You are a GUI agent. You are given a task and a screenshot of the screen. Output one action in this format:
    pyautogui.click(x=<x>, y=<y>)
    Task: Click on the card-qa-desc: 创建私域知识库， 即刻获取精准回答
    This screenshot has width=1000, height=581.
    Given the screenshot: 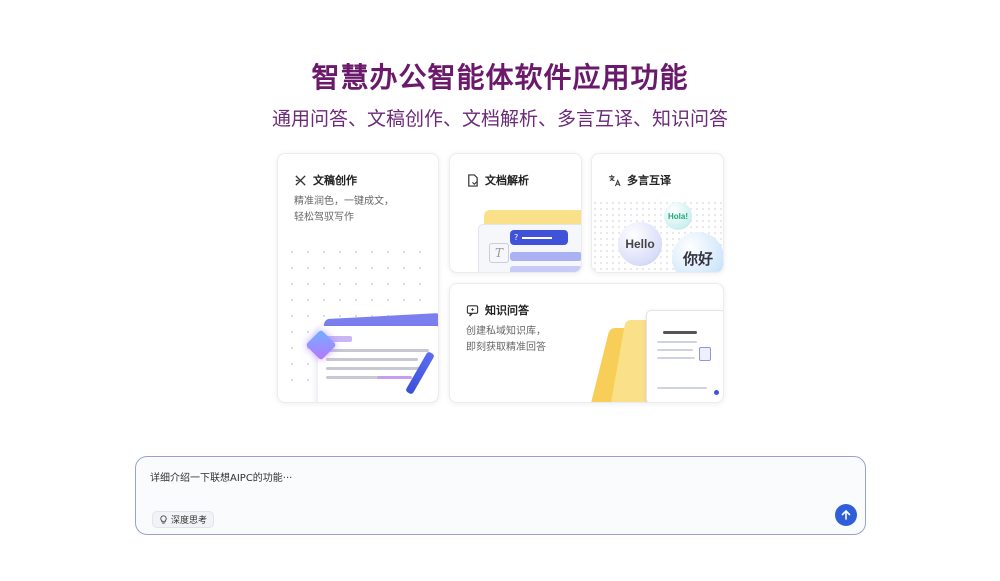 What is the action you would take?
    pyautogui.click(x=506, y=339)
    